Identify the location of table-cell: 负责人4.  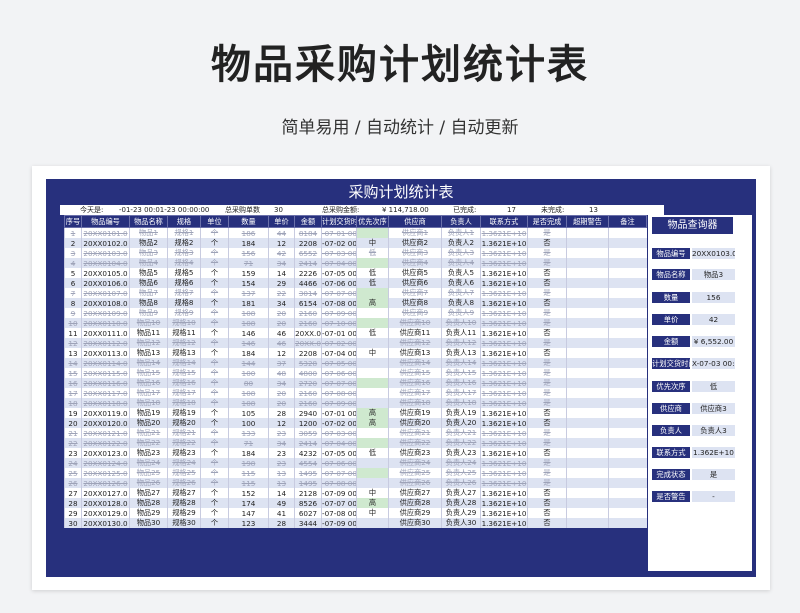
(461, 263).